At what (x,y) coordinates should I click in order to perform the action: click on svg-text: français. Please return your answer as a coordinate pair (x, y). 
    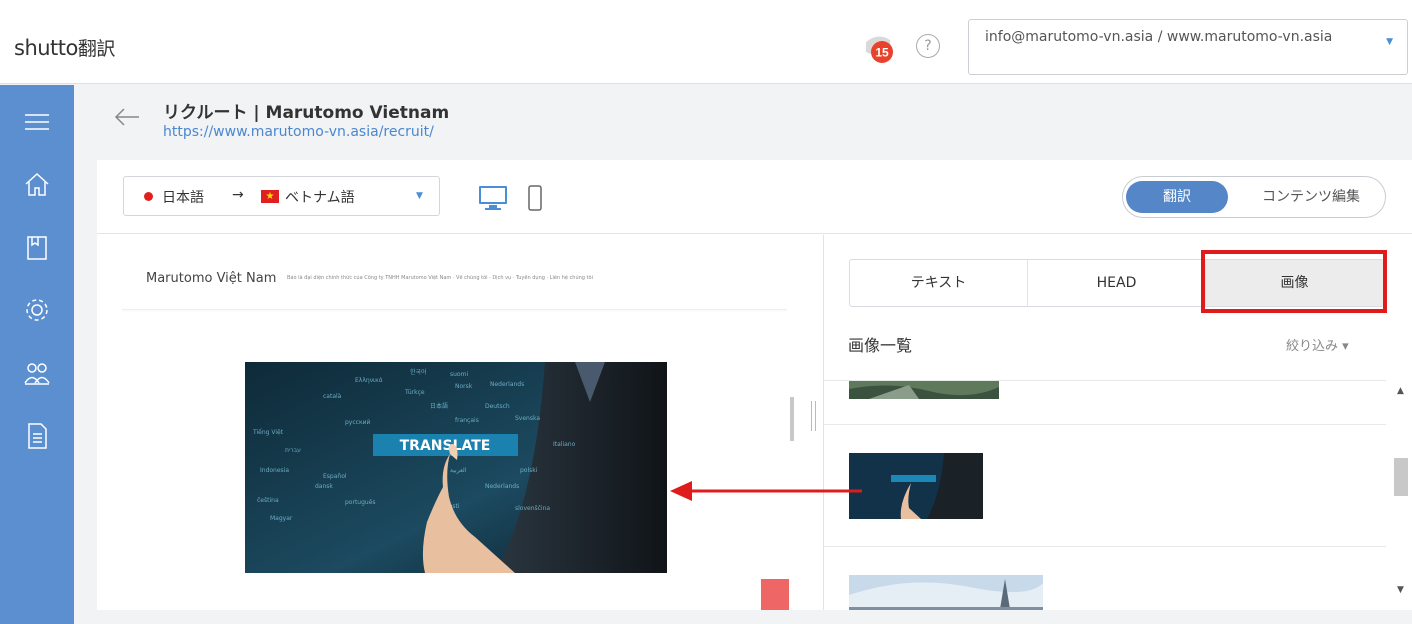
    Looking at the image, I should click on (467, 420).